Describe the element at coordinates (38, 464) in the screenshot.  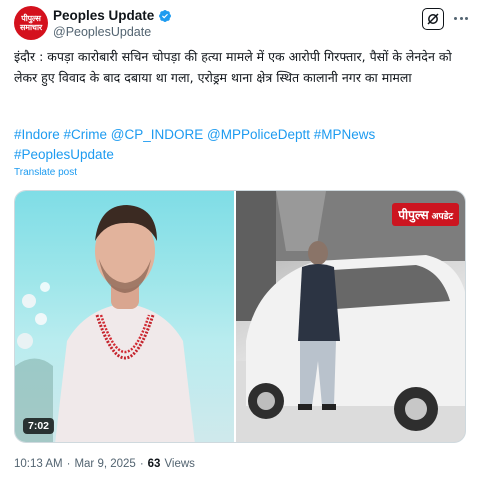
I see `post-time: 10:13 AM` at that location.